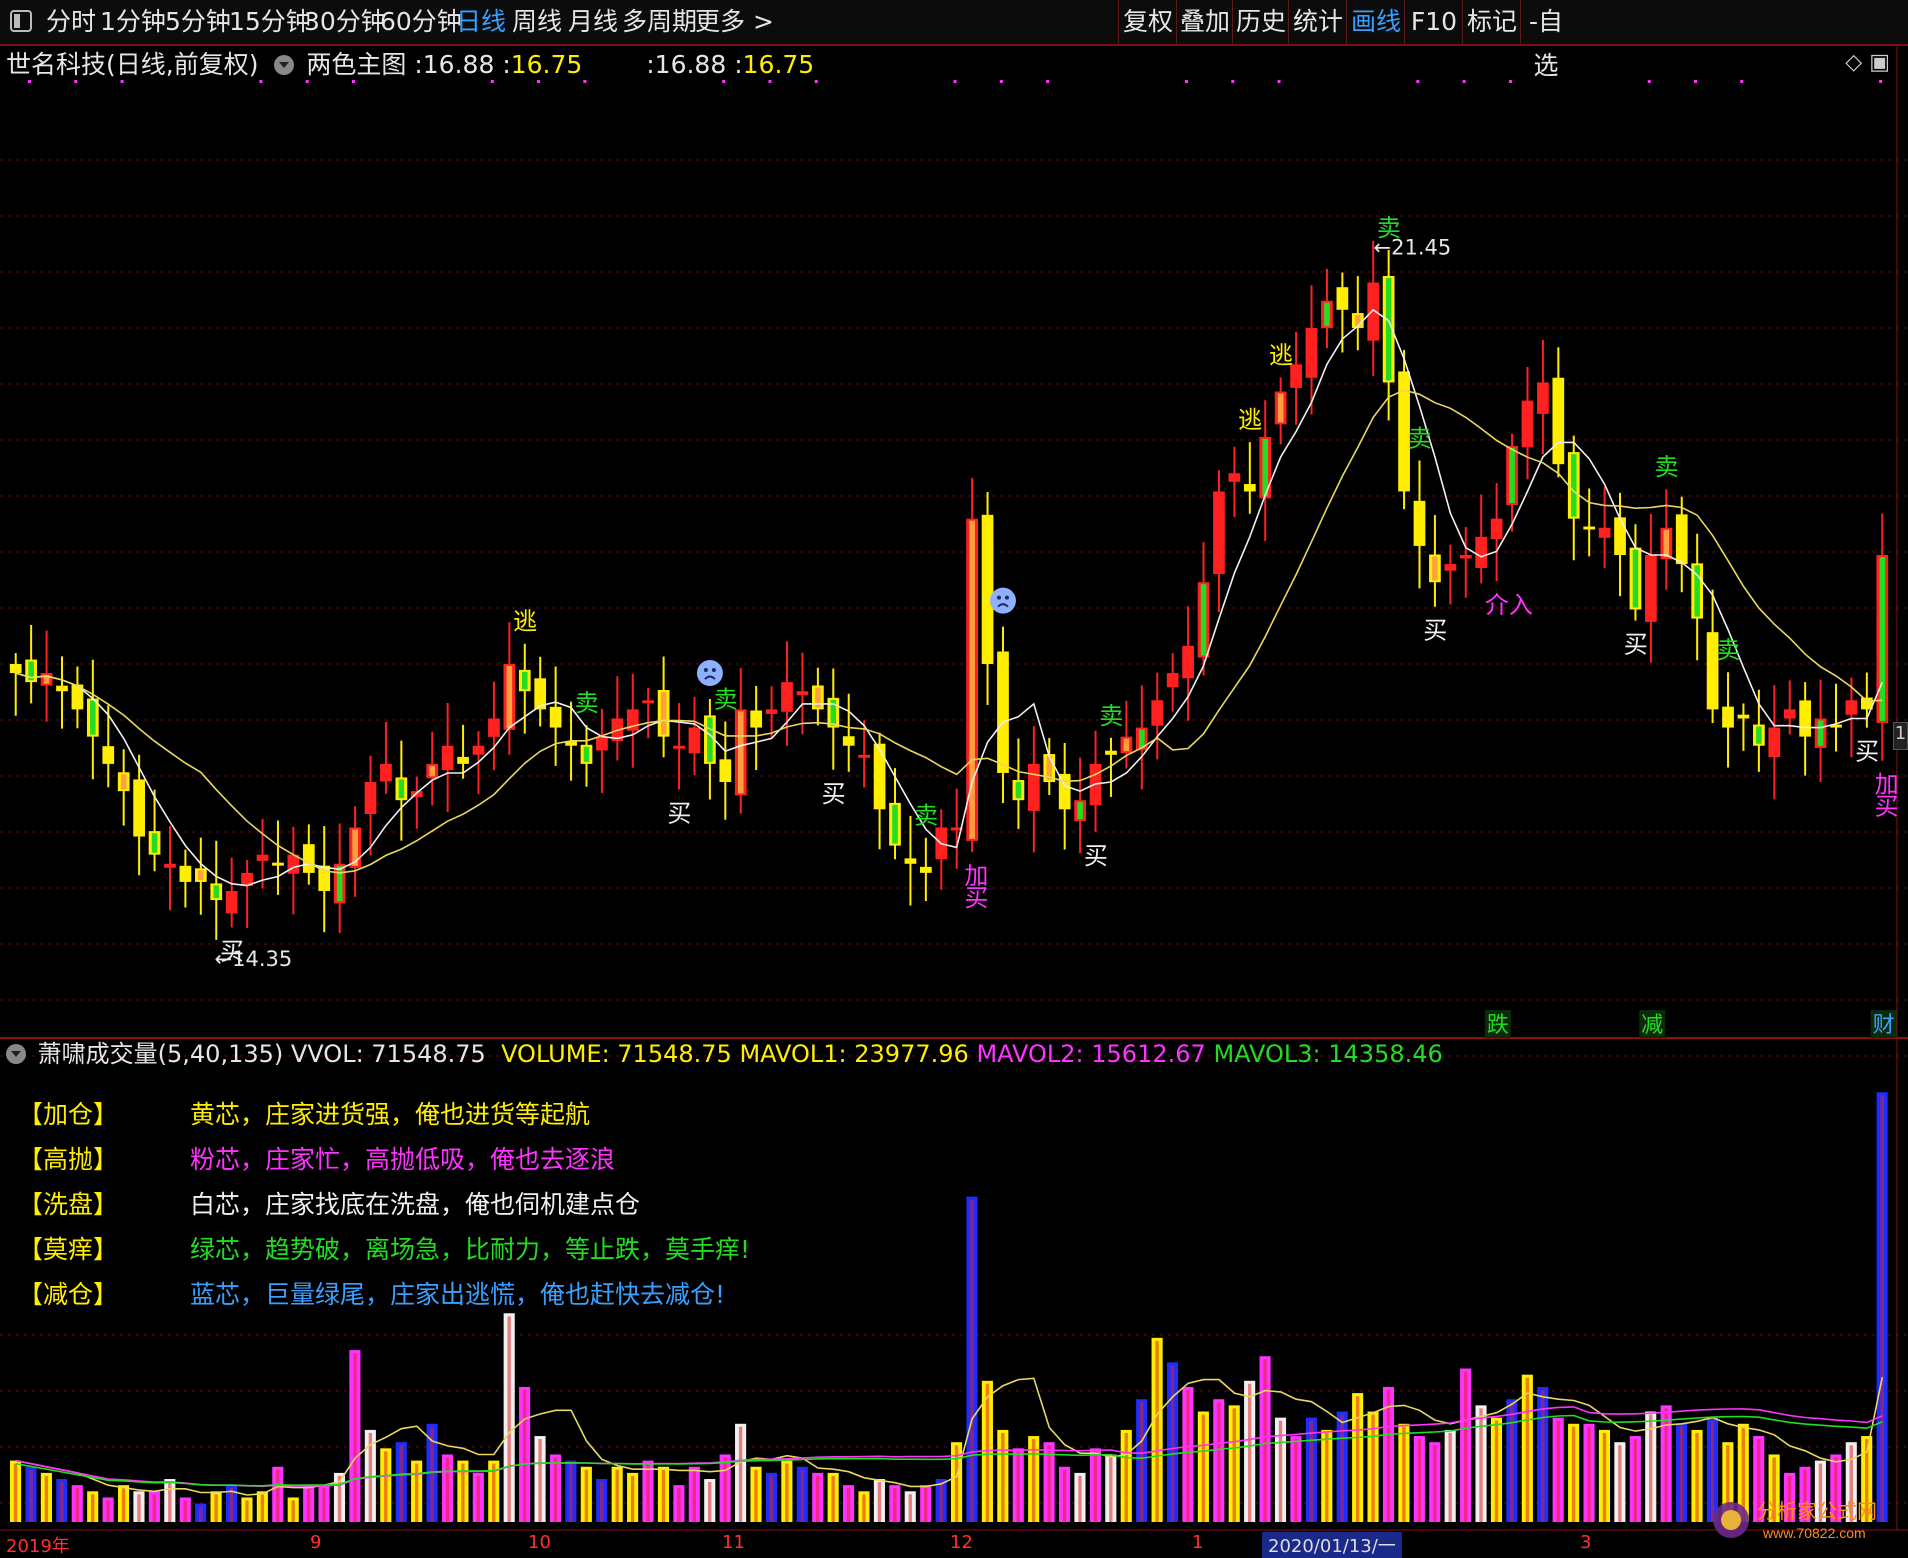  Describe the element at coordinates (539, 1542) in the screenshot. I see `date-axis-label: 10` at that location.